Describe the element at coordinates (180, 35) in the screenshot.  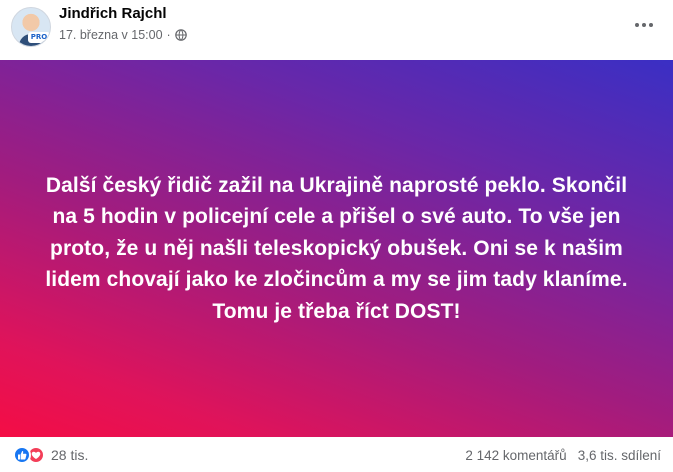
I see `globe-icon` at that location.